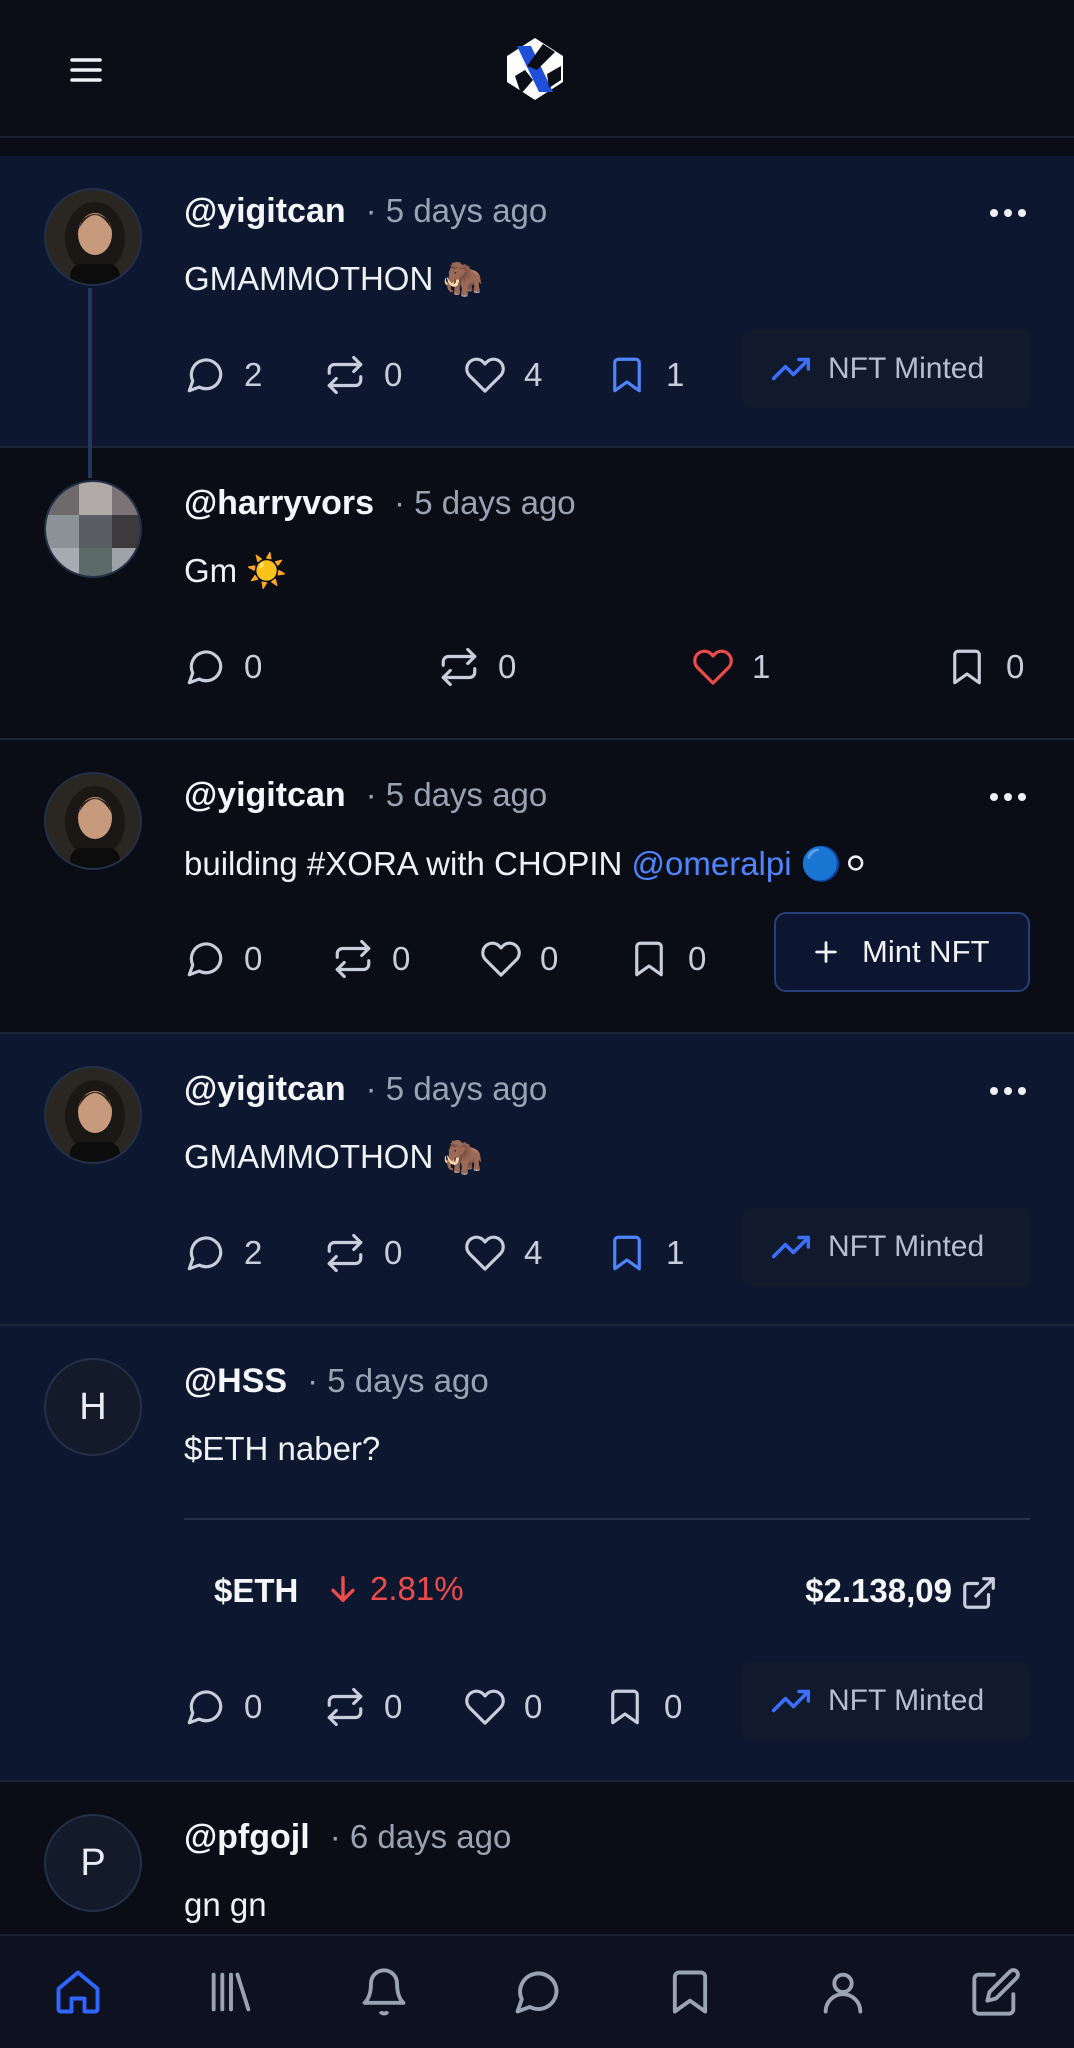  I want to click on thread-line, so click(90, 368).